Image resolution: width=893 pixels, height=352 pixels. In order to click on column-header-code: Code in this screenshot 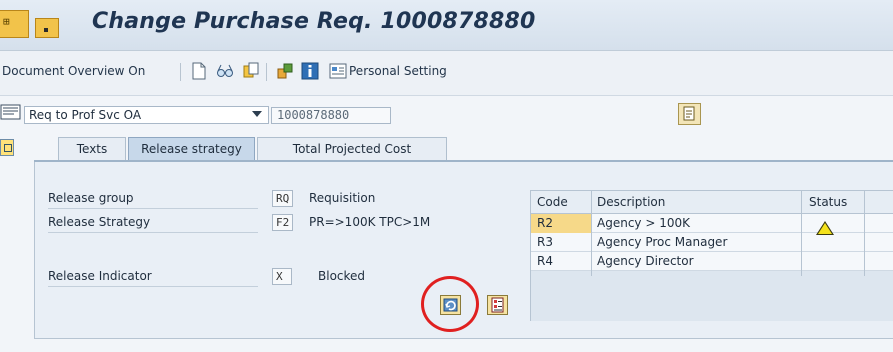, I will do `click(549, 202)`.